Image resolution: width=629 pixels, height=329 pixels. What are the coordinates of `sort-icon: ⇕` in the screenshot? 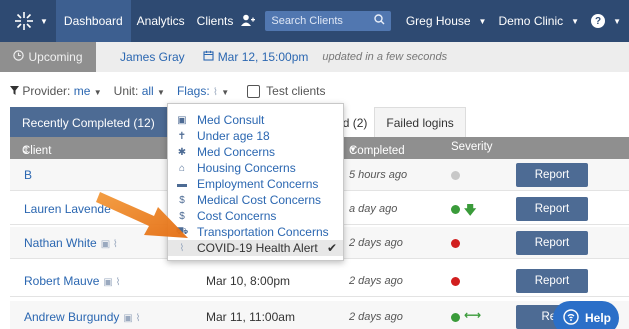 It's located at (26, 150).